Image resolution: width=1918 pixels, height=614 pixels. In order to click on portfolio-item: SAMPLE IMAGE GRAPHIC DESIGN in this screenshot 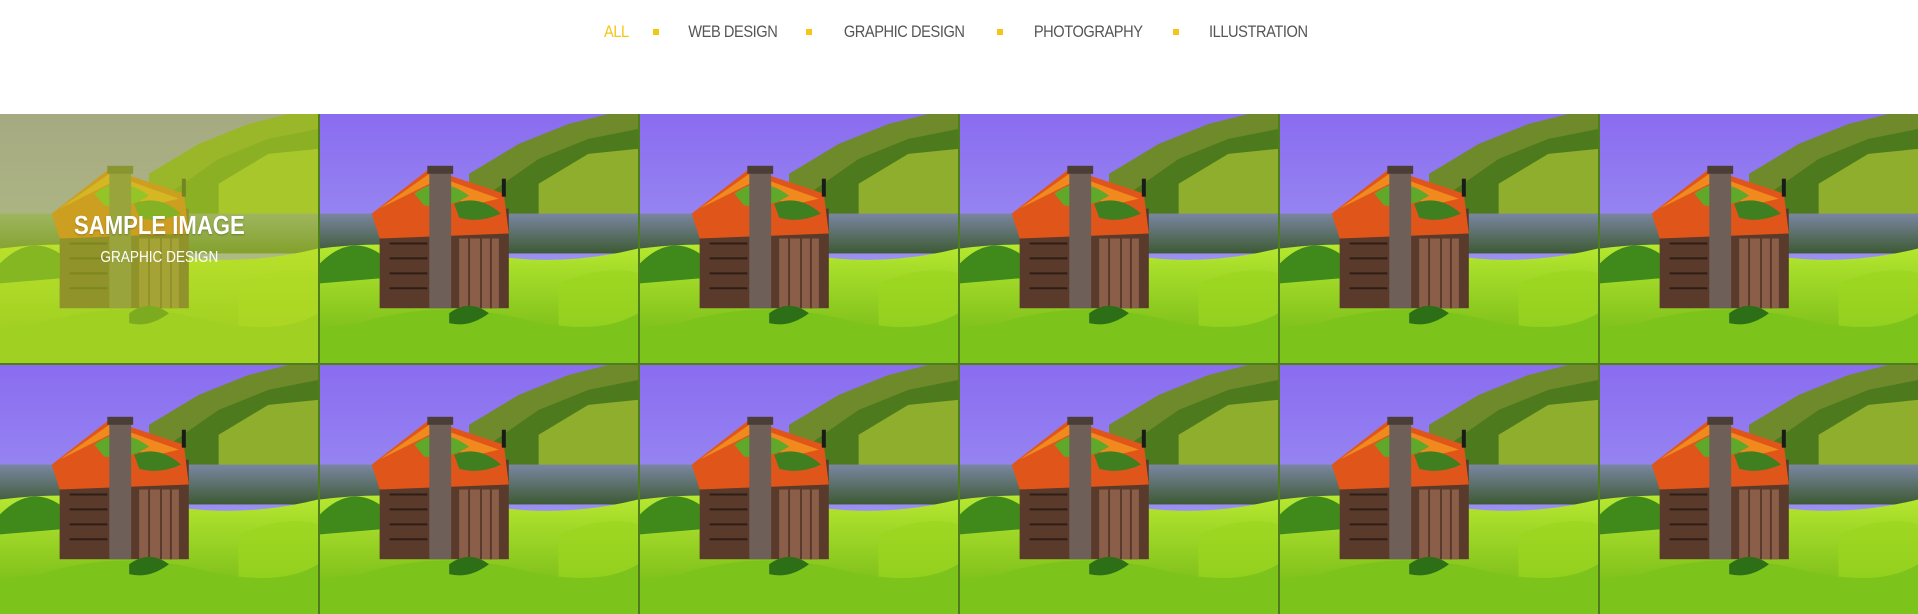, I will do `click(159, 238)`.